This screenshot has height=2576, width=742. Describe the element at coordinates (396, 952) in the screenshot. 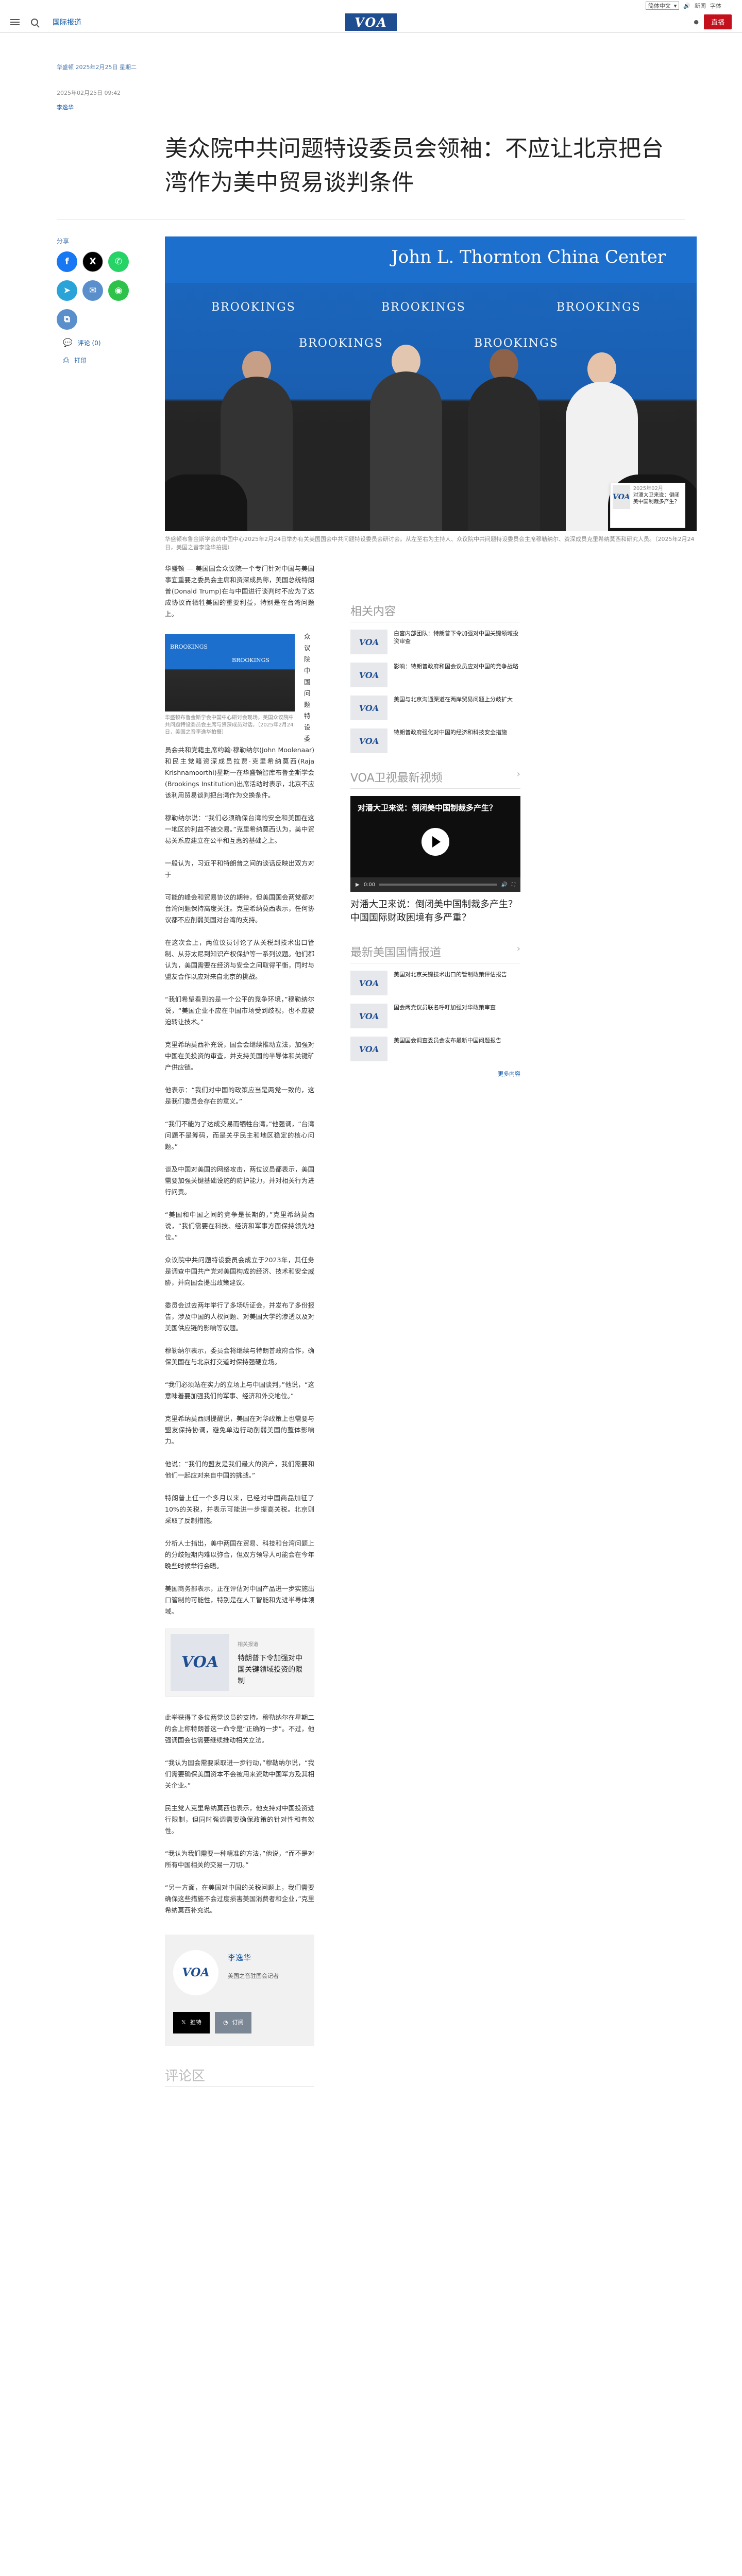

I see `latest-section-title: 最新美国国情报道` at that location.